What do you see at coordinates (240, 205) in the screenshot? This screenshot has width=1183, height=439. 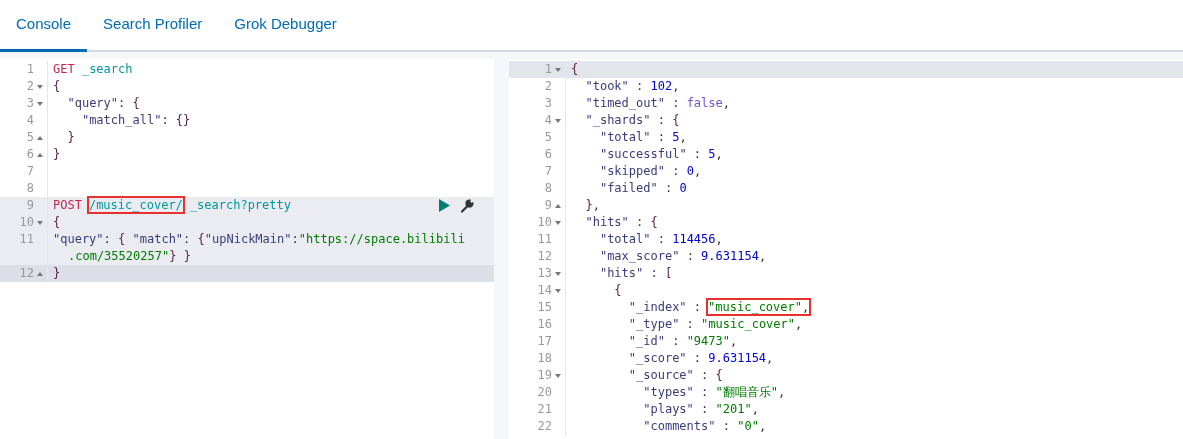 I see `code-line: _search?pretty` at bounding box center [240, 205].